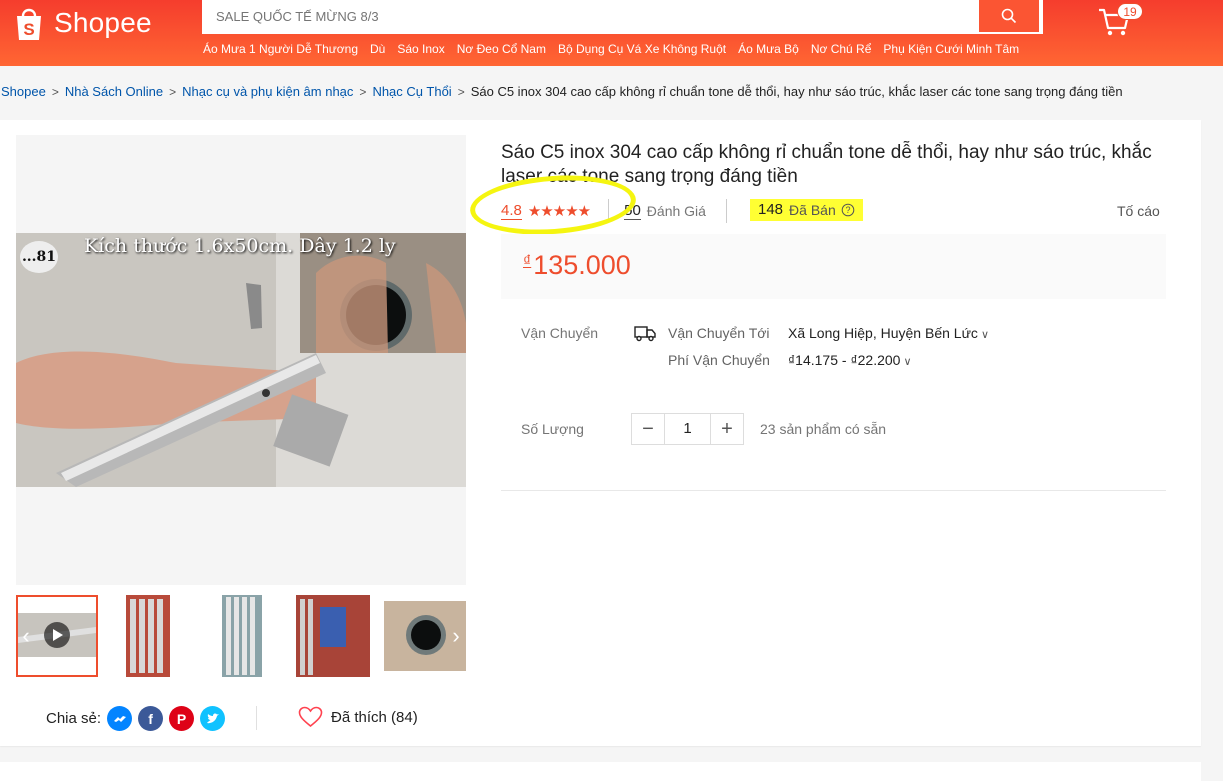  I want to click on decrease-quantity-button: −, so click(648, 429).